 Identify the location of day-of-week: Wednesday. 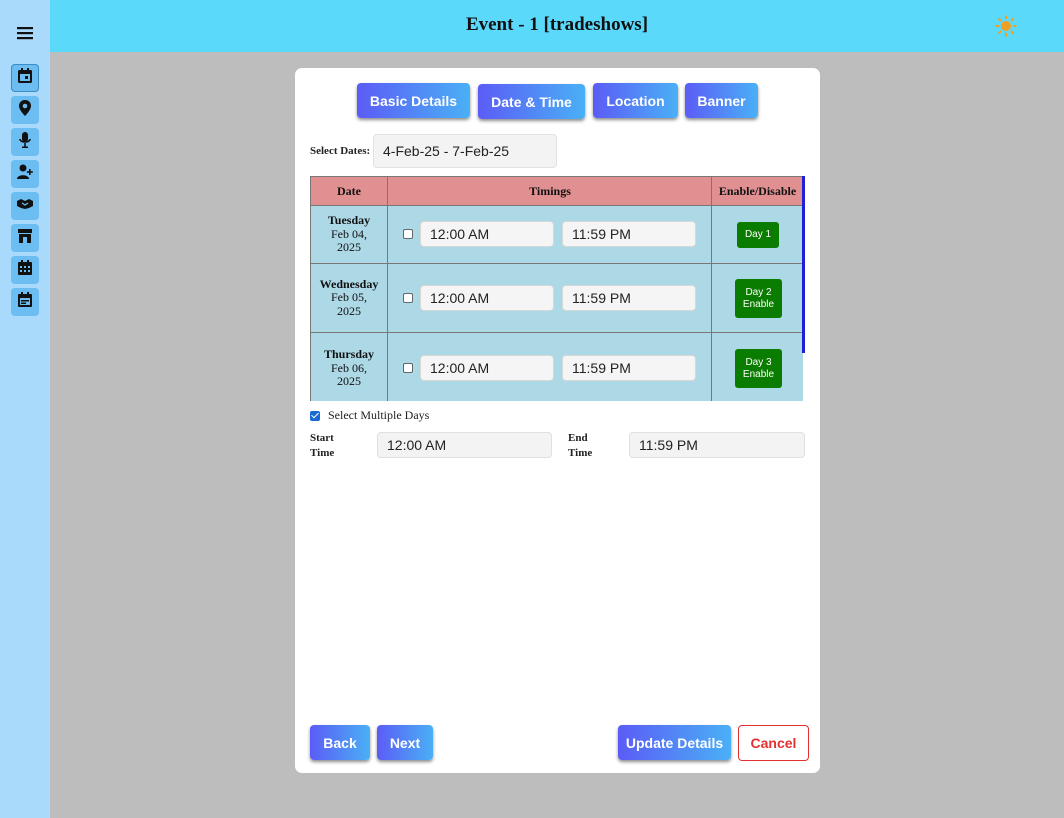
(349, 283).